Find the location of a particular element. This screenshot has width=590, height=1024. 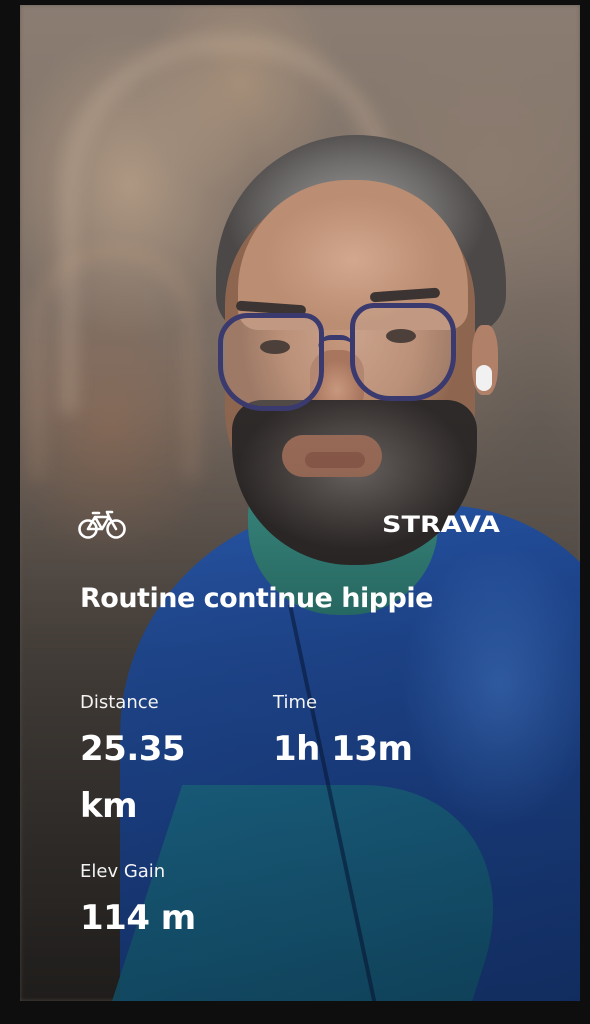

stat-distance: Distance 25.35 km is located at coordinates (165, 763).